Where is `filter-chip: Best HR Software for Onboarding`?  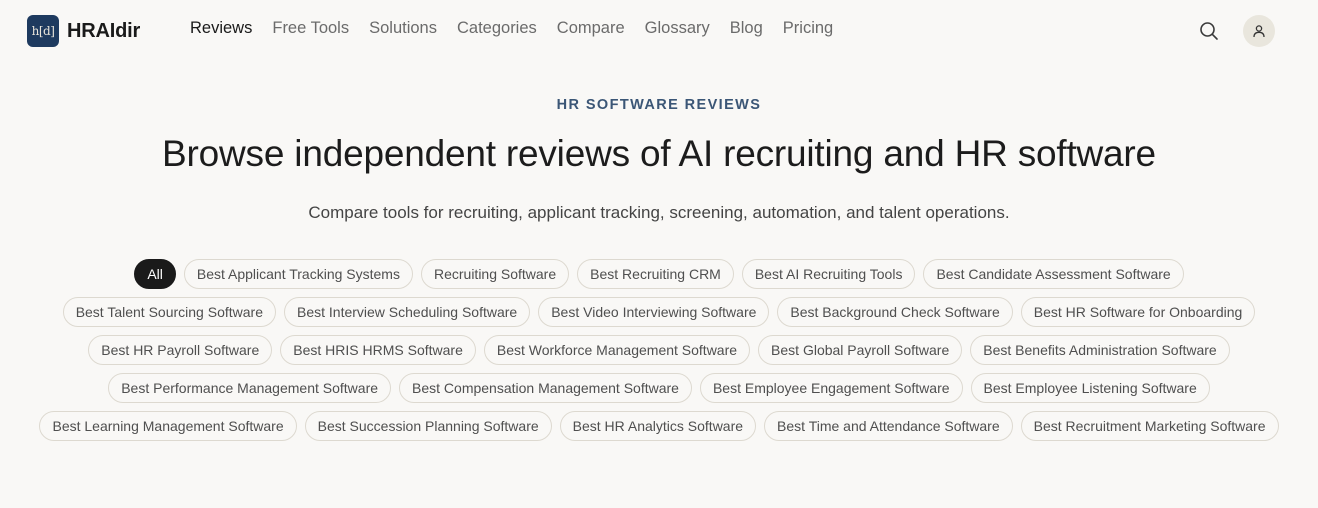 filter-chip: Best HR Software for Onboarding is located at coordinates (1138, 312).